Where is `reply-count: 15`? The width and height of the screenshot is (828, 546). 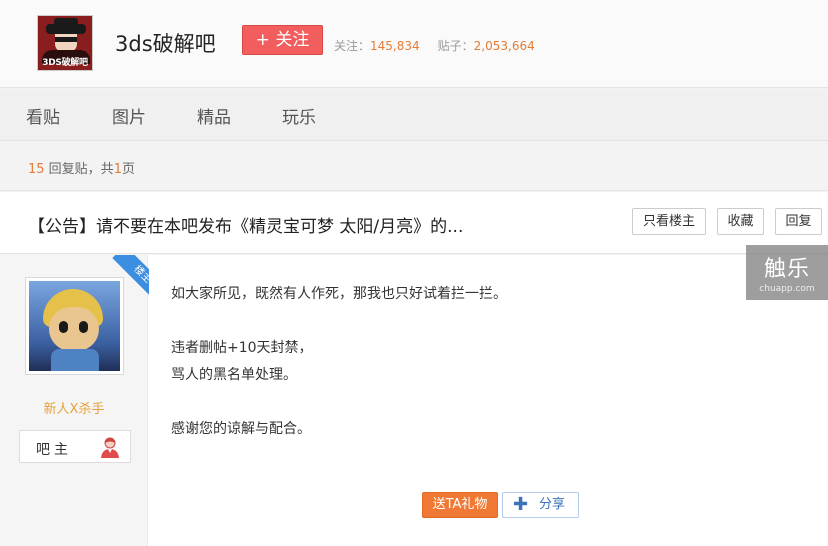 reply-count: 15 is located at coordinates (36, 169).